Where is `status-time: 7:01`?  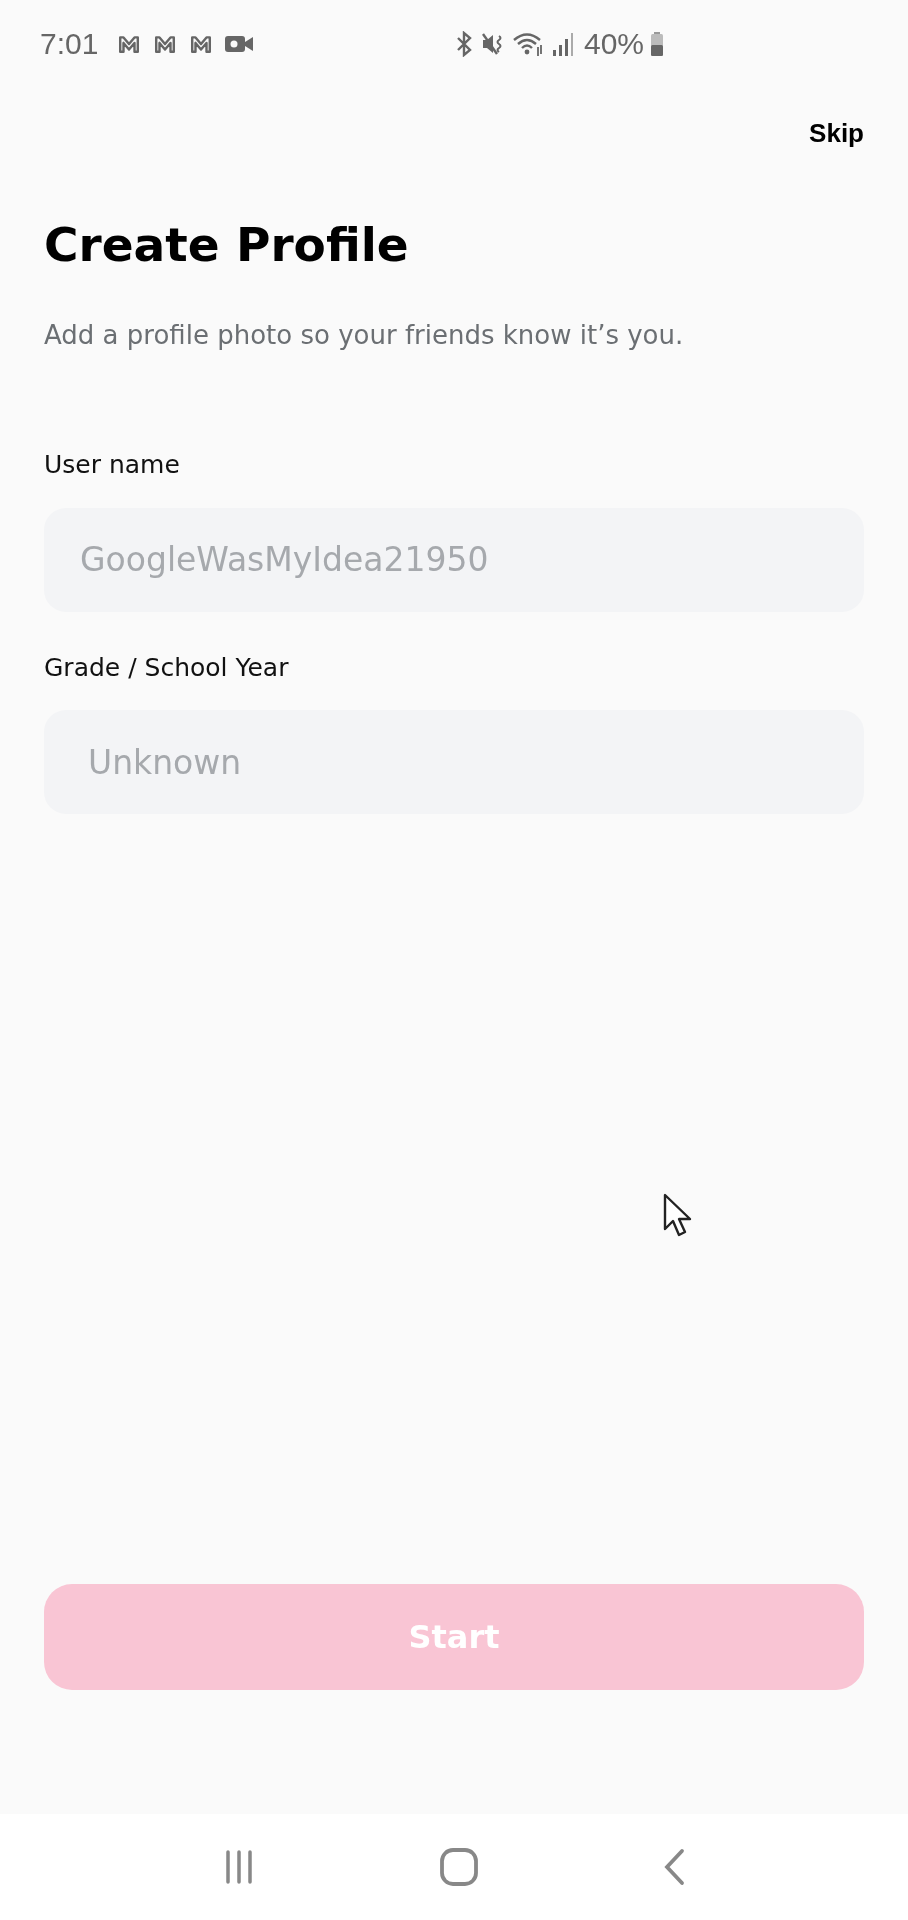 status-time: 7:01 is located at coordinates (69, 44).